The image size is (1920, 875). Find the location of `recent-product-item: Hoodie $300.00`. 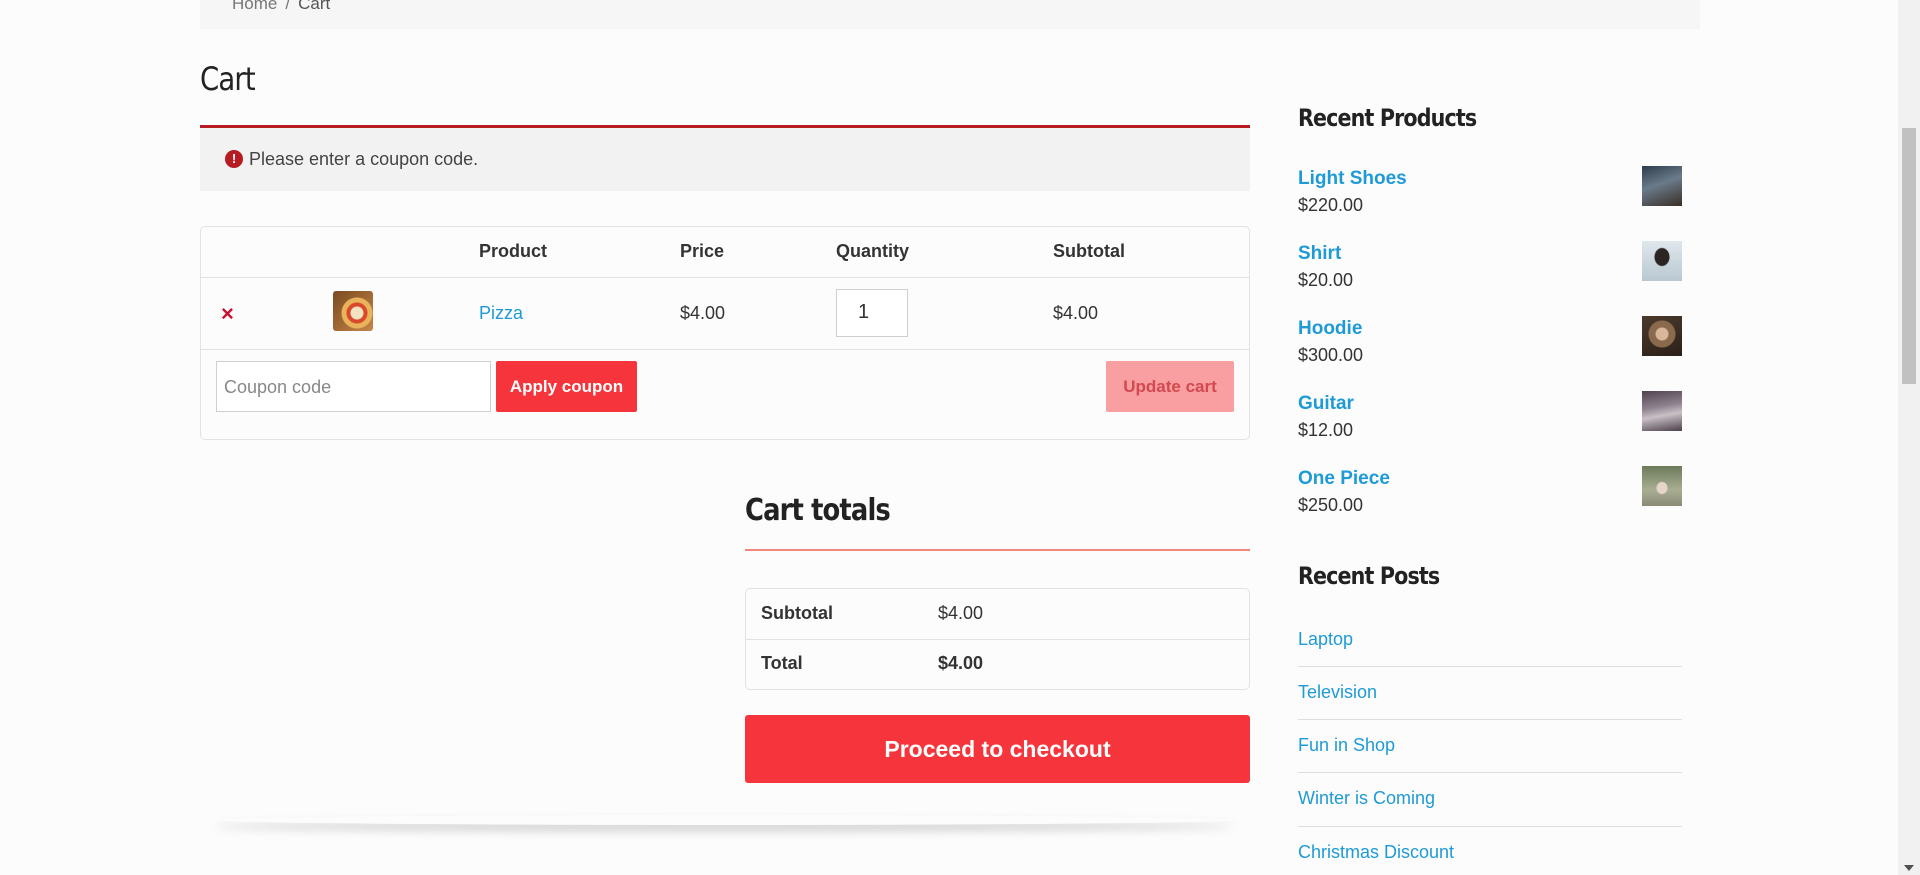

recent-product-item: Hoodie $300.00 is located at coordinates (1490, 347).